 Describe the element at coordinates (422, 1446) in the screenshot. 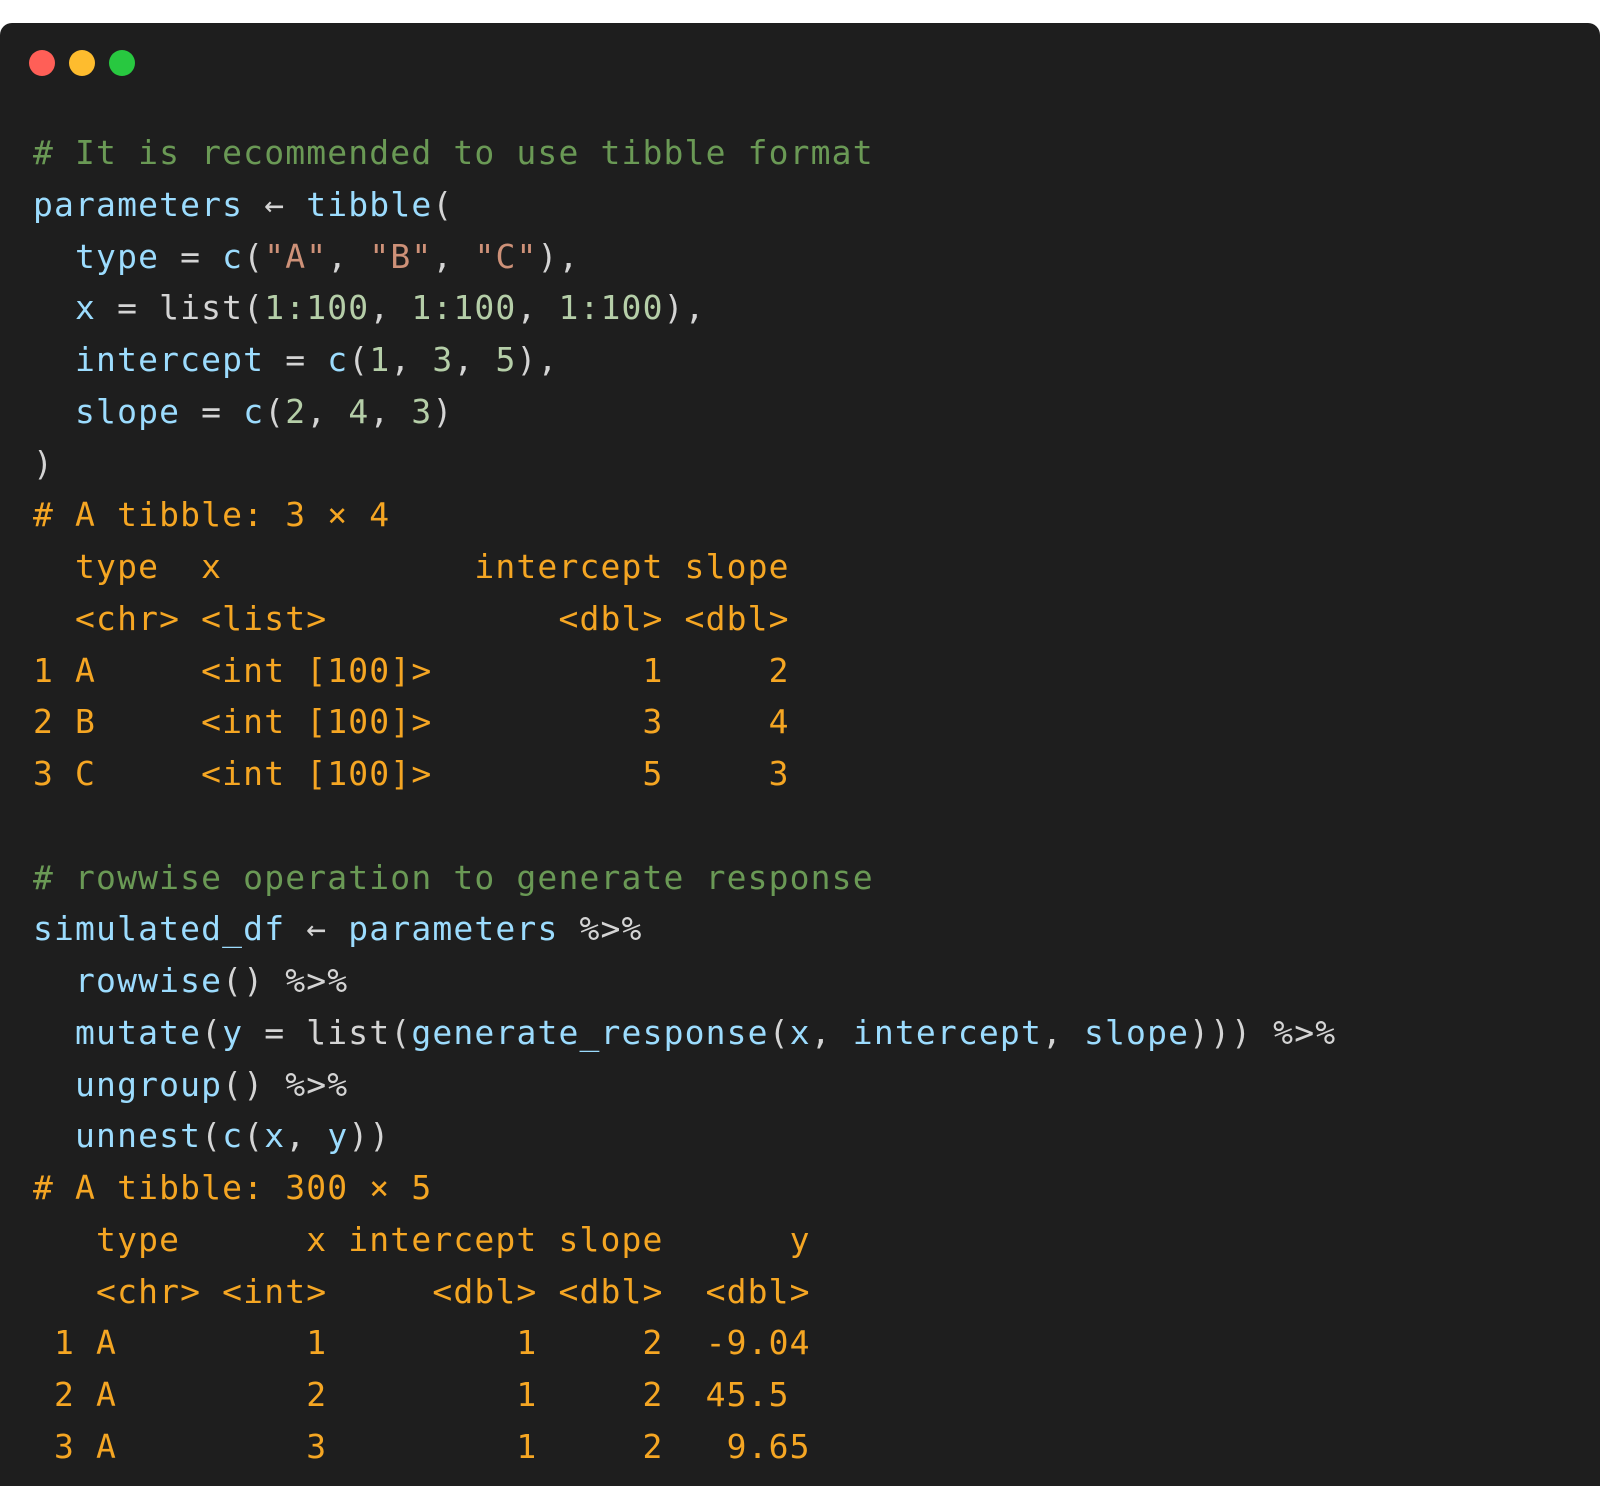

I see `code-token-output: 3 A 3 1 2 9.65` at that location.